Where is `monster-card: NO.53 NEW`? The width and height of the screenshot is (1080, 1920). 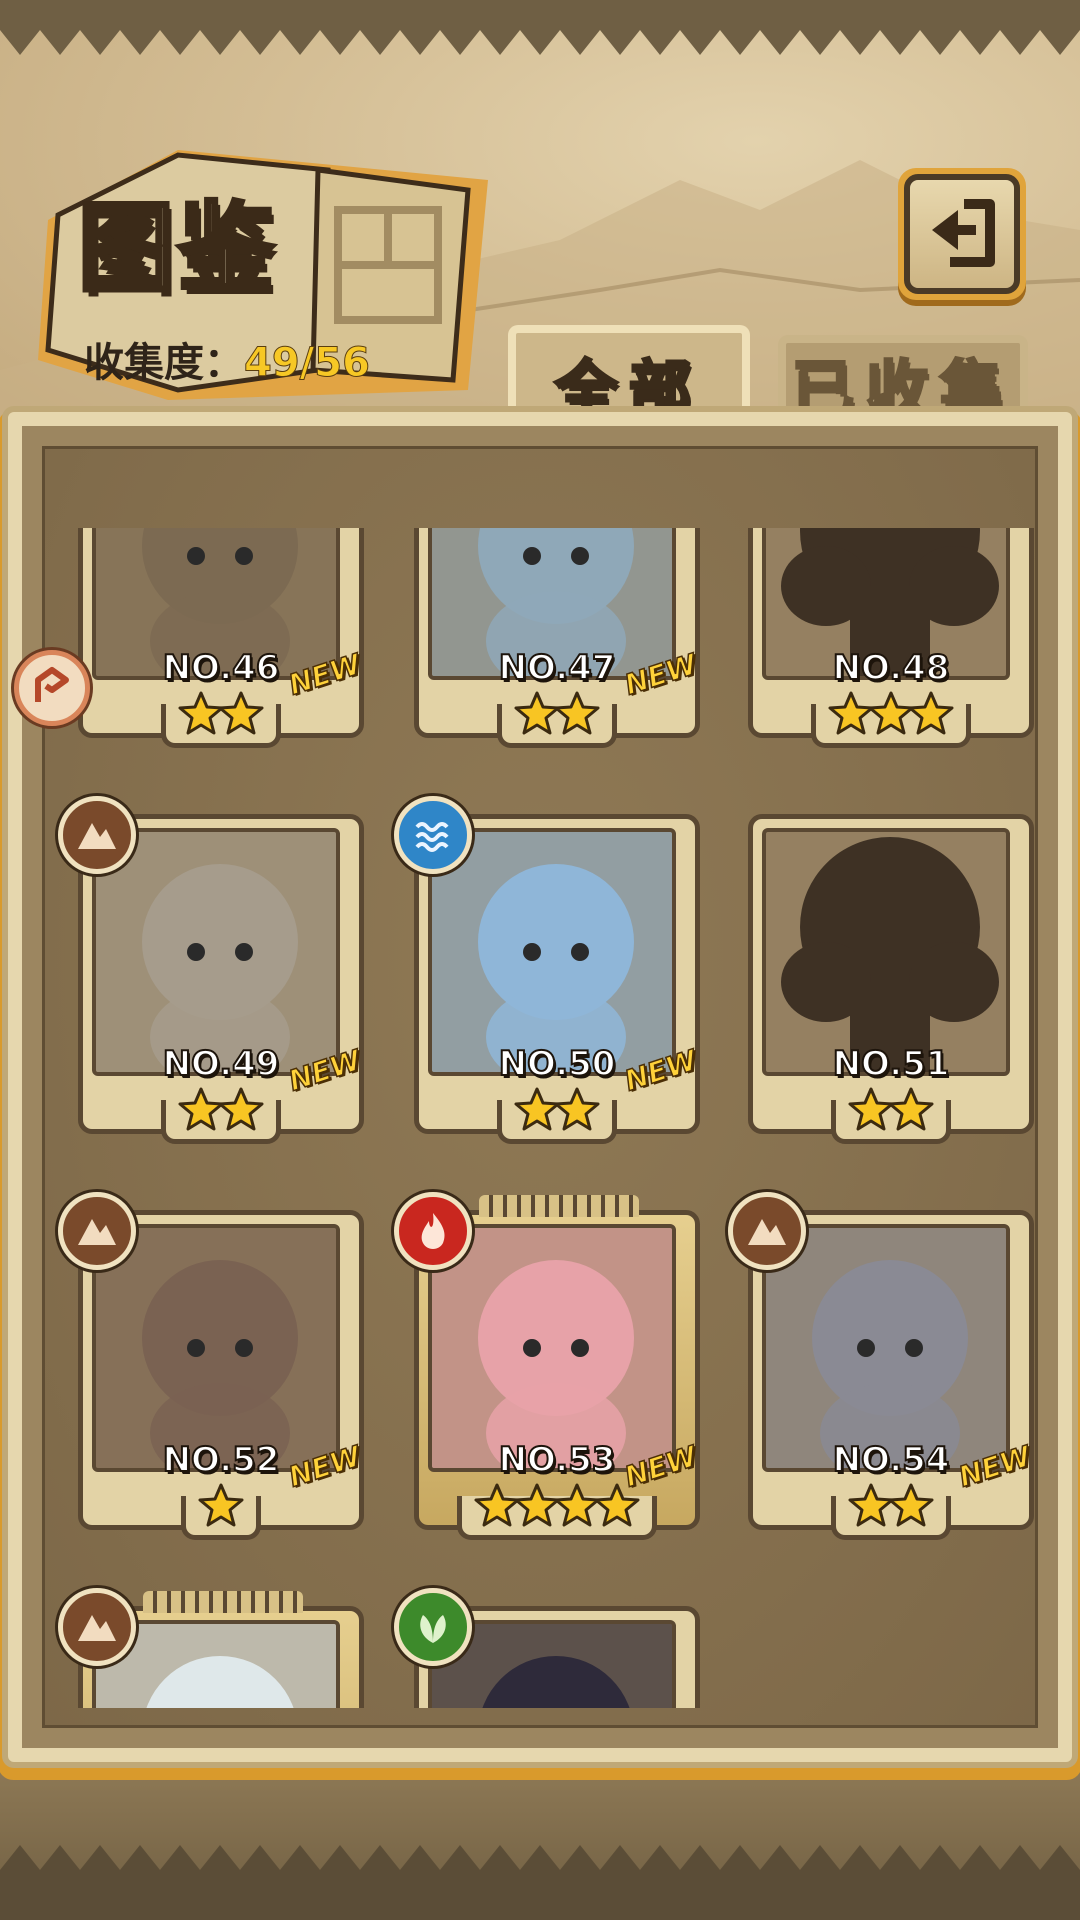 monster-card: NO.53 NEW is located at coordinates (548, 1366).